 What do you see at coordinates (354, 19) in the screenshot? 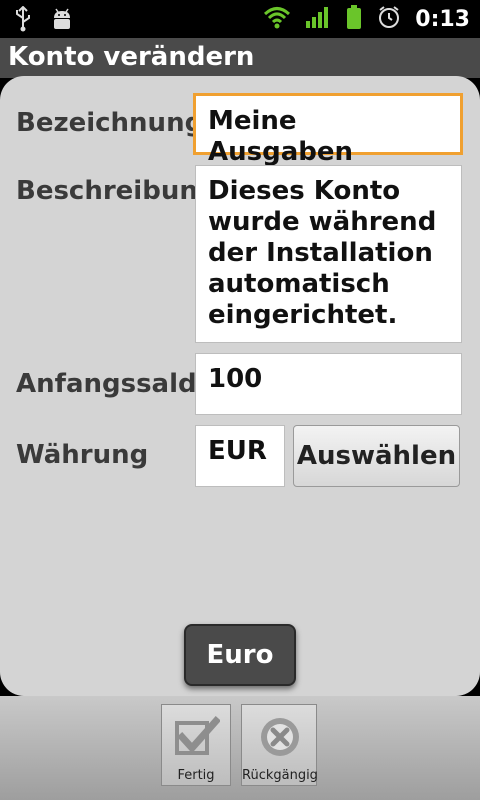
I see `battery-icon` at bounding box center [354, 19].